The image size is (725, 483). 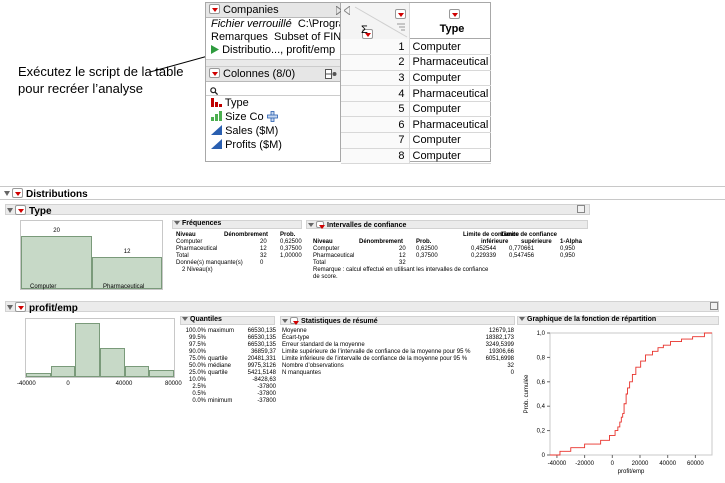 What do you see at coordinates (182, 256) in the screenshot?
I see `level-cell: Total` at bounding box center [182, 256].